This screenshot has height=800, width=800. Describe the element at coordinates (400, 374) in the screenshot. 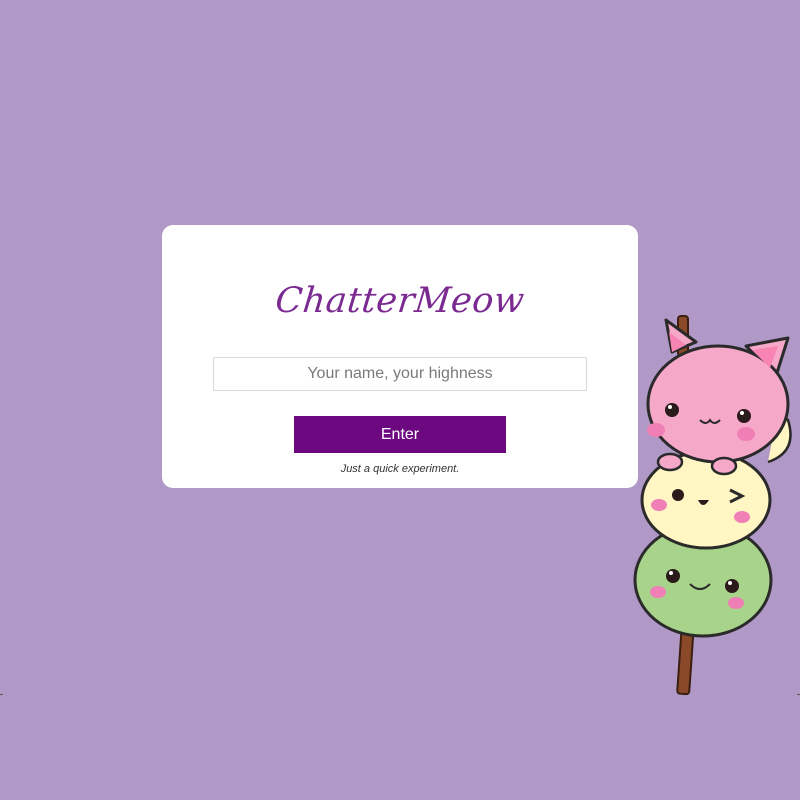

I see `name-input` at that location.